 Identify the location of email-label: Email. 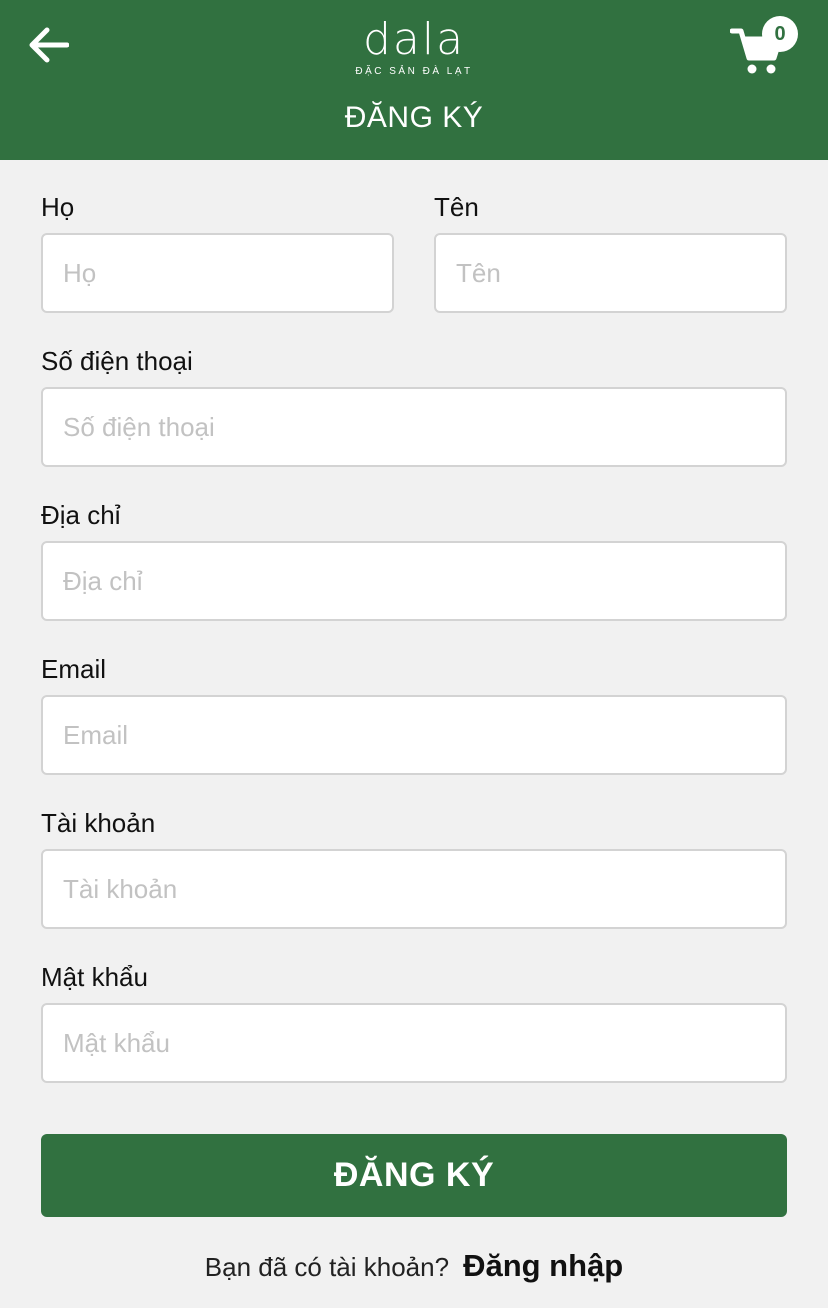
(74, 669).